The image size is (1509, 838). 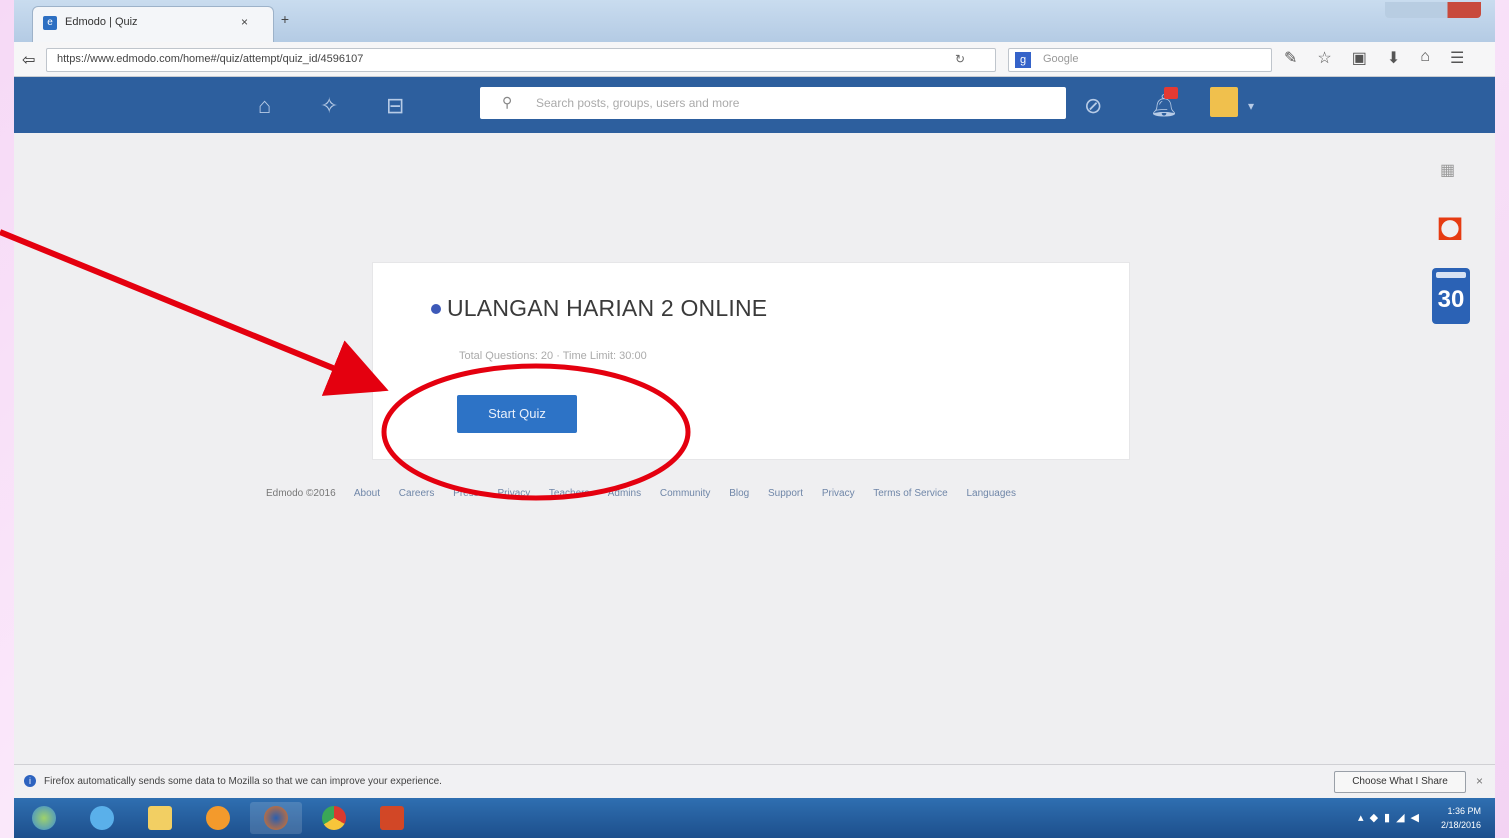 I want to click on footer-link: Teachers, so click(x=569, y=493).